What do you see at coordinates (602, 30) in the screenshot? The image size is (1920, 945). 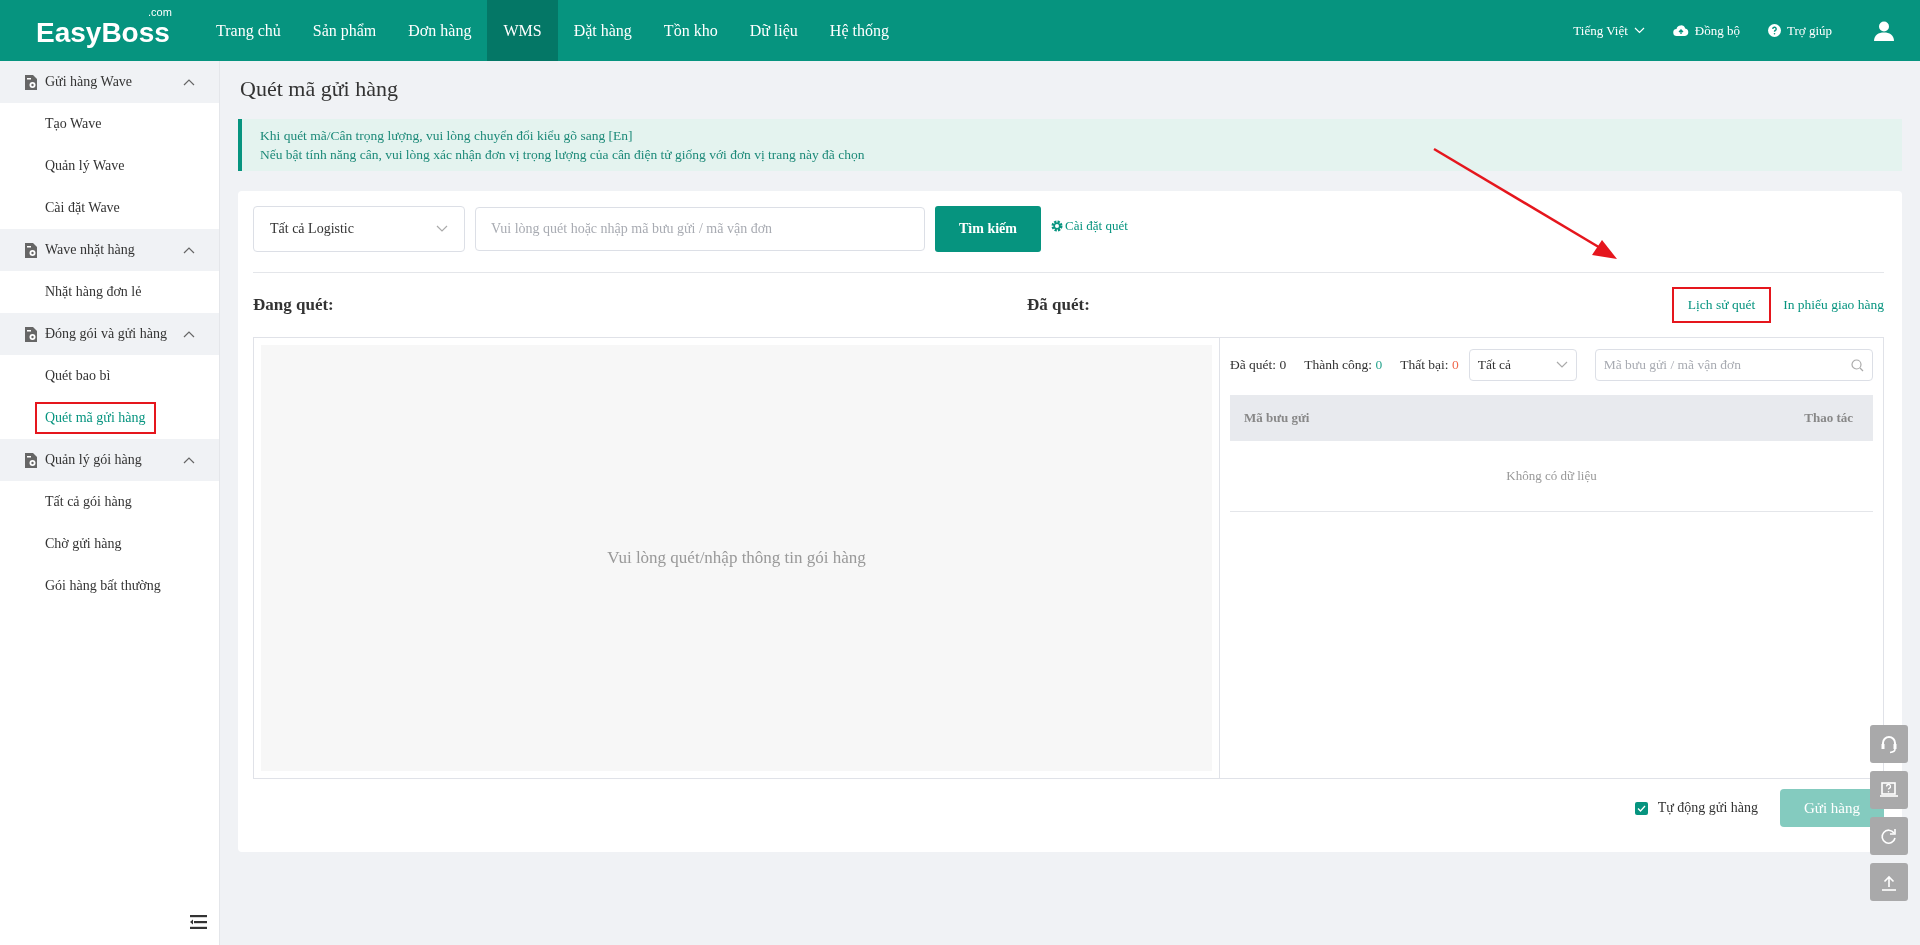 I see `nav-tab: Đặt hàng` at bounding box center [602, 30].